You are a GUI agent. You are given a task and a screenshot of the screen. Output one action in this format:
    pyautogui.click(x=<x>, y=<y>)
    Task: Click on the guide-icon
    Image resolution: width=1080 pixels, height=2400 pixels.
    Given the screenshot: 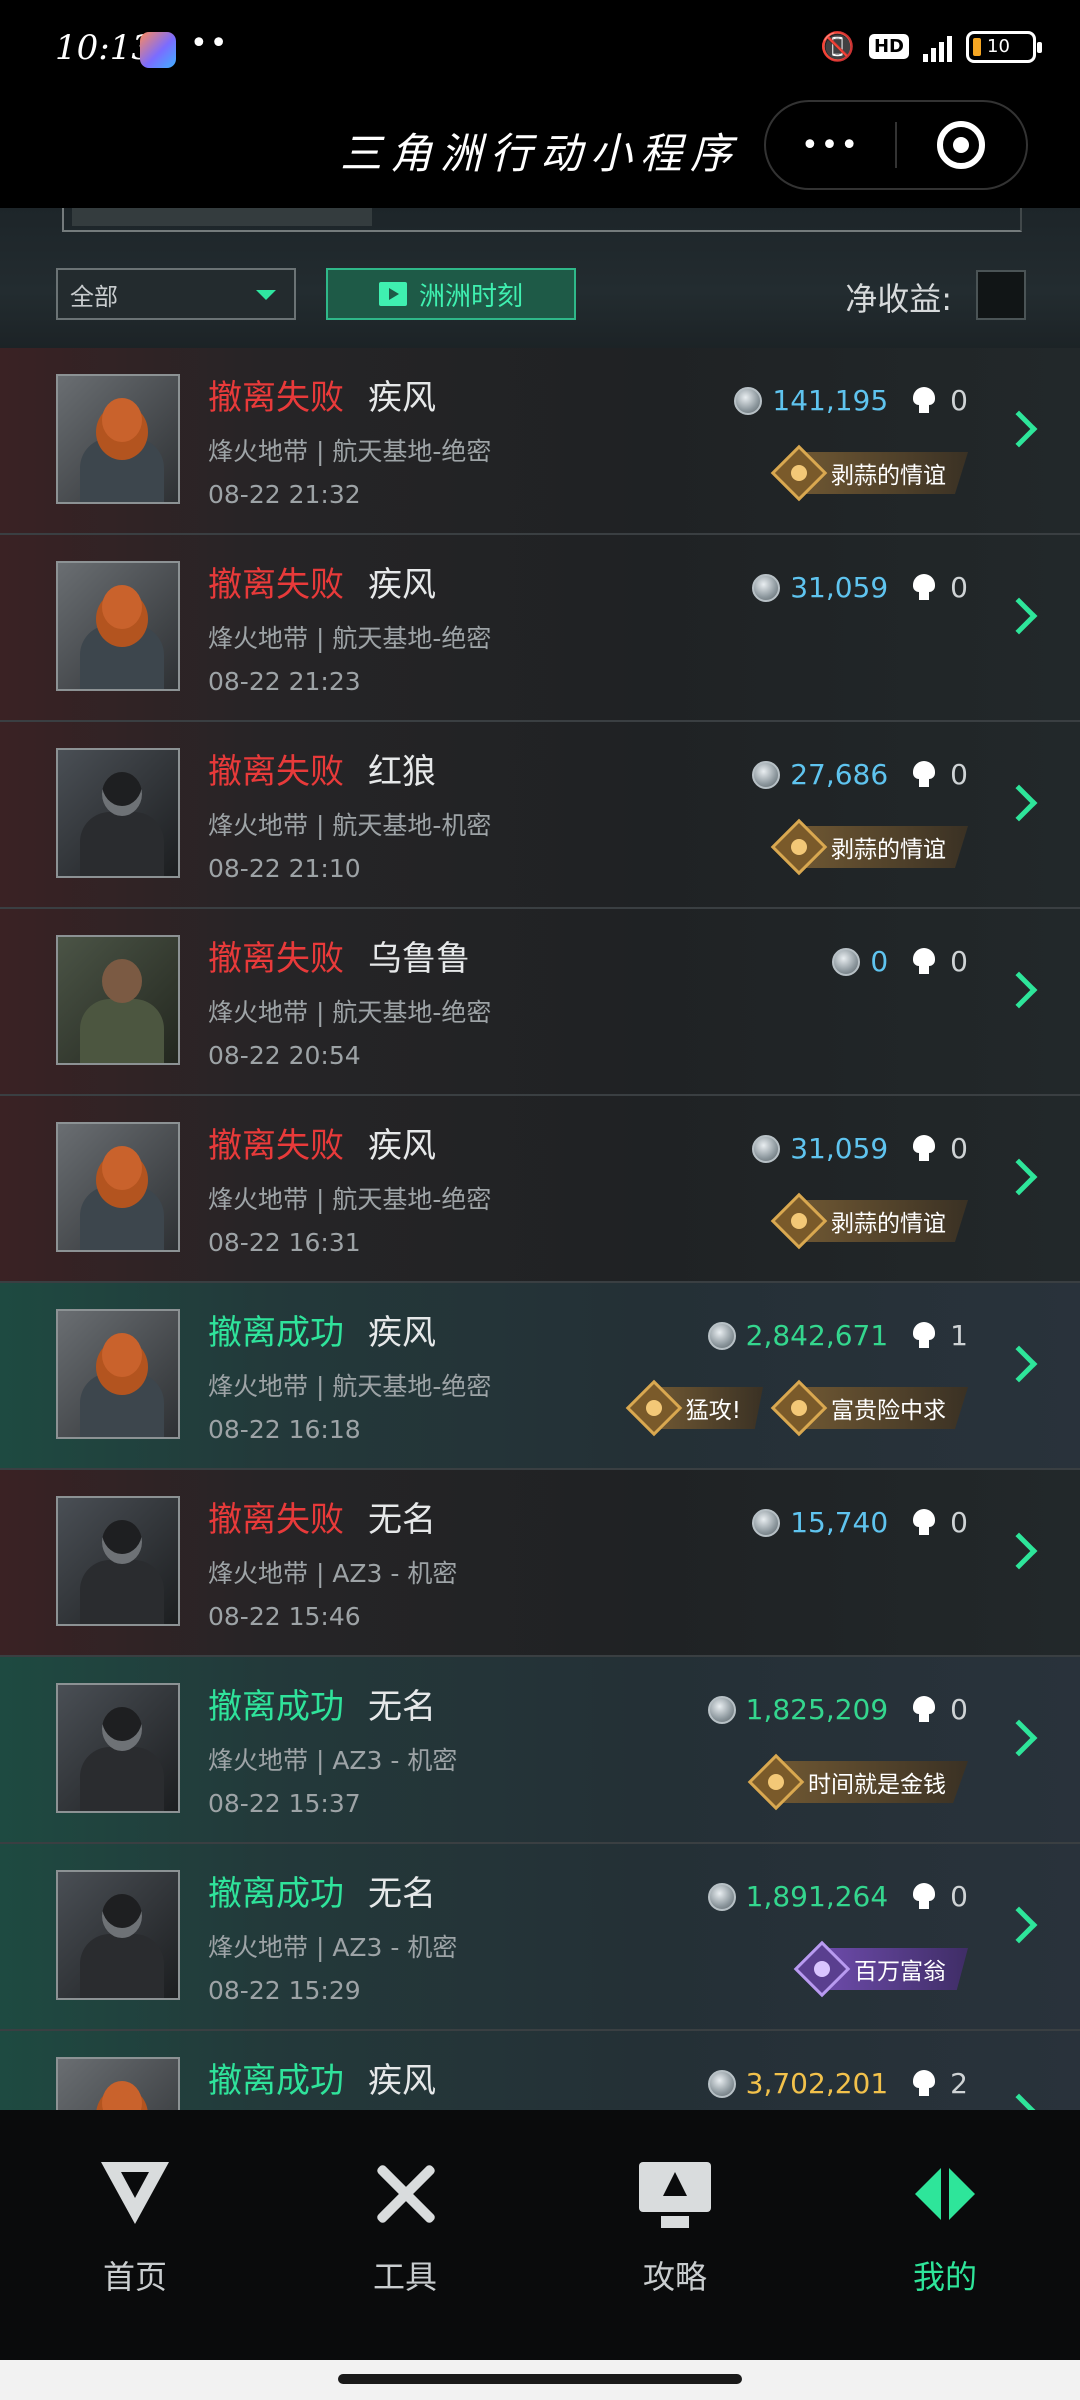 What is the action you would take?
    pyautogui.click(x=675, y=2194)
    